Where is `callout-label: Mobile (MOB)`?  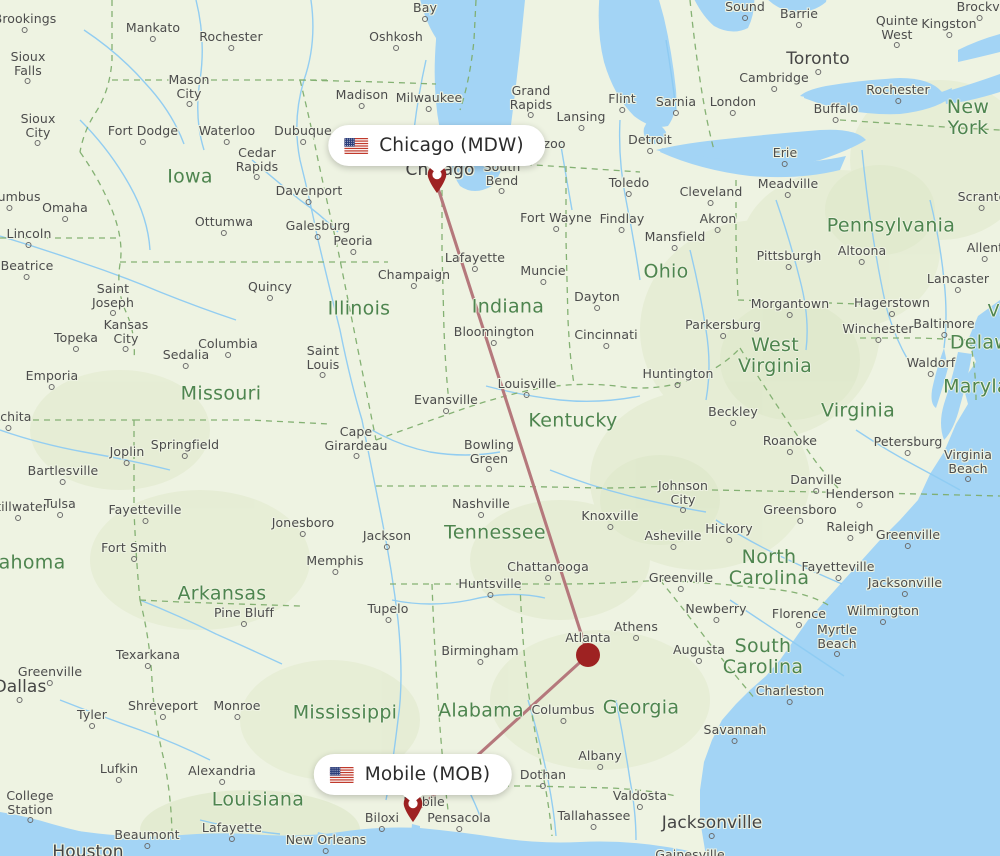 callout-label: Mobile (MOB) is located at coordinates (427, 774).